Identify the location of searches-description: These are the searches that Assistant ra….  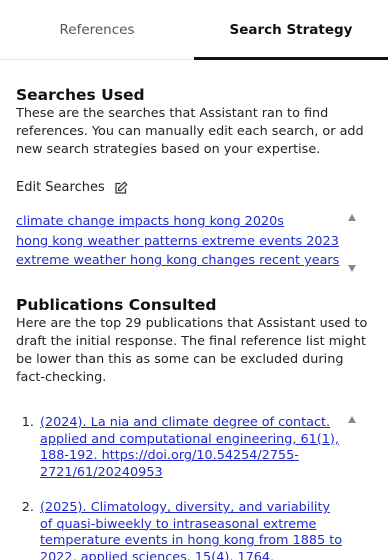
(190, 131).